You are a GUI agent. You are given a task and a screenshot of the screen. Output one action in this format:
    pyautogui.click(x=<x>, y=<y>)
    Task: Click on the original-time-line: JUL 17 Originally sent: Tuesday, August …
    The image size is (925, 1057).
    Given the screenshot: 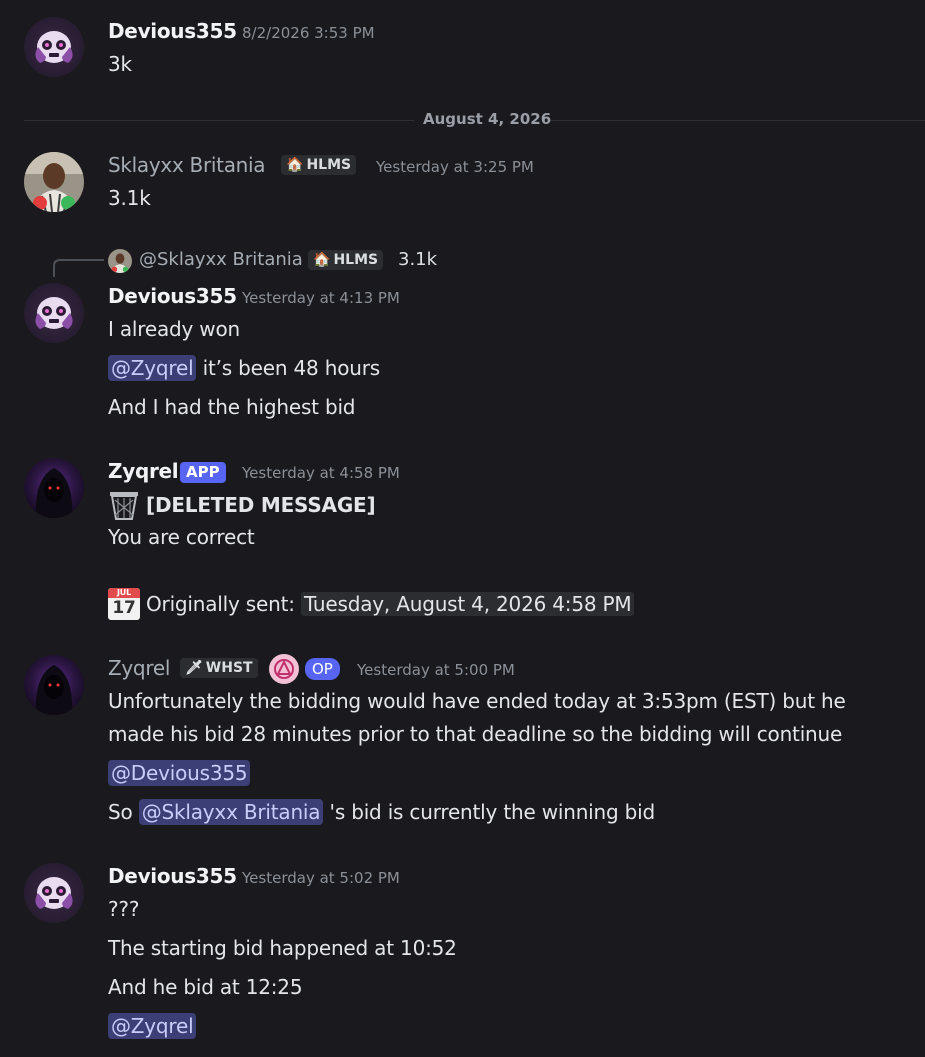 What is the action you would take?
    pyautogui.click(x=371, y=604)
    